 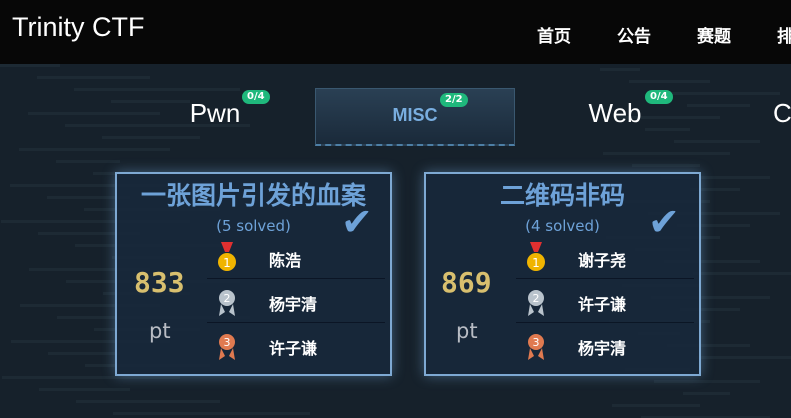 I want to click on player-name: 谢子尧, so click(x=602, y=260).